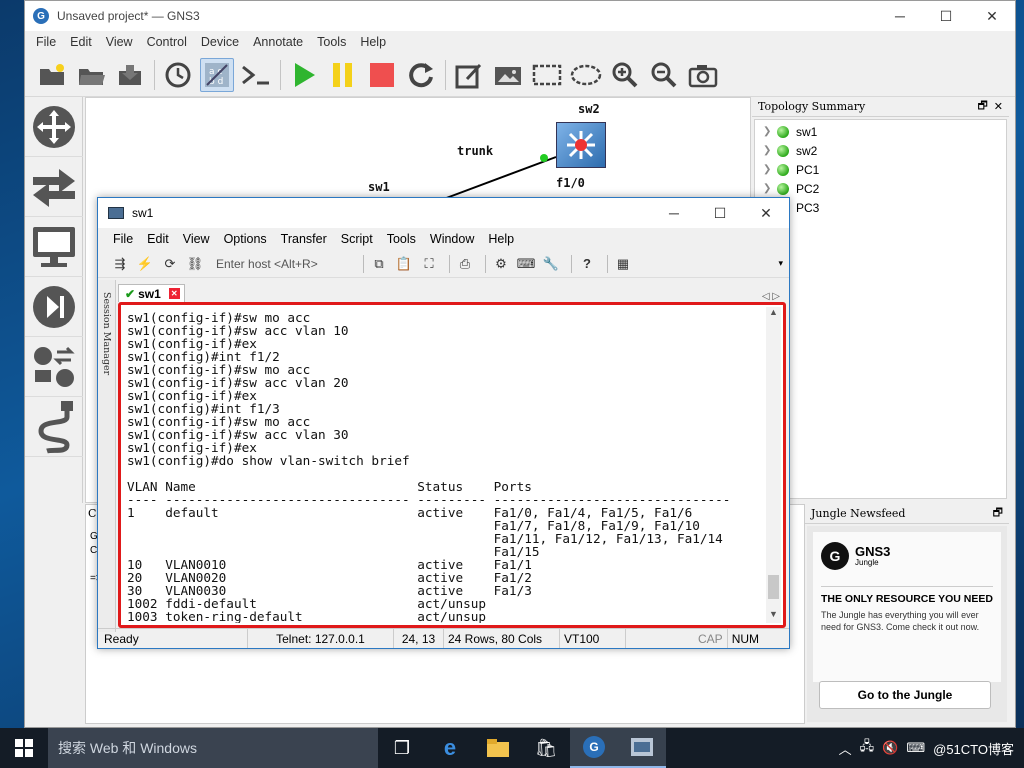  Describe the element at coordinates (220, 42) in the screenshot. I see `menu-device: Device` at that location.